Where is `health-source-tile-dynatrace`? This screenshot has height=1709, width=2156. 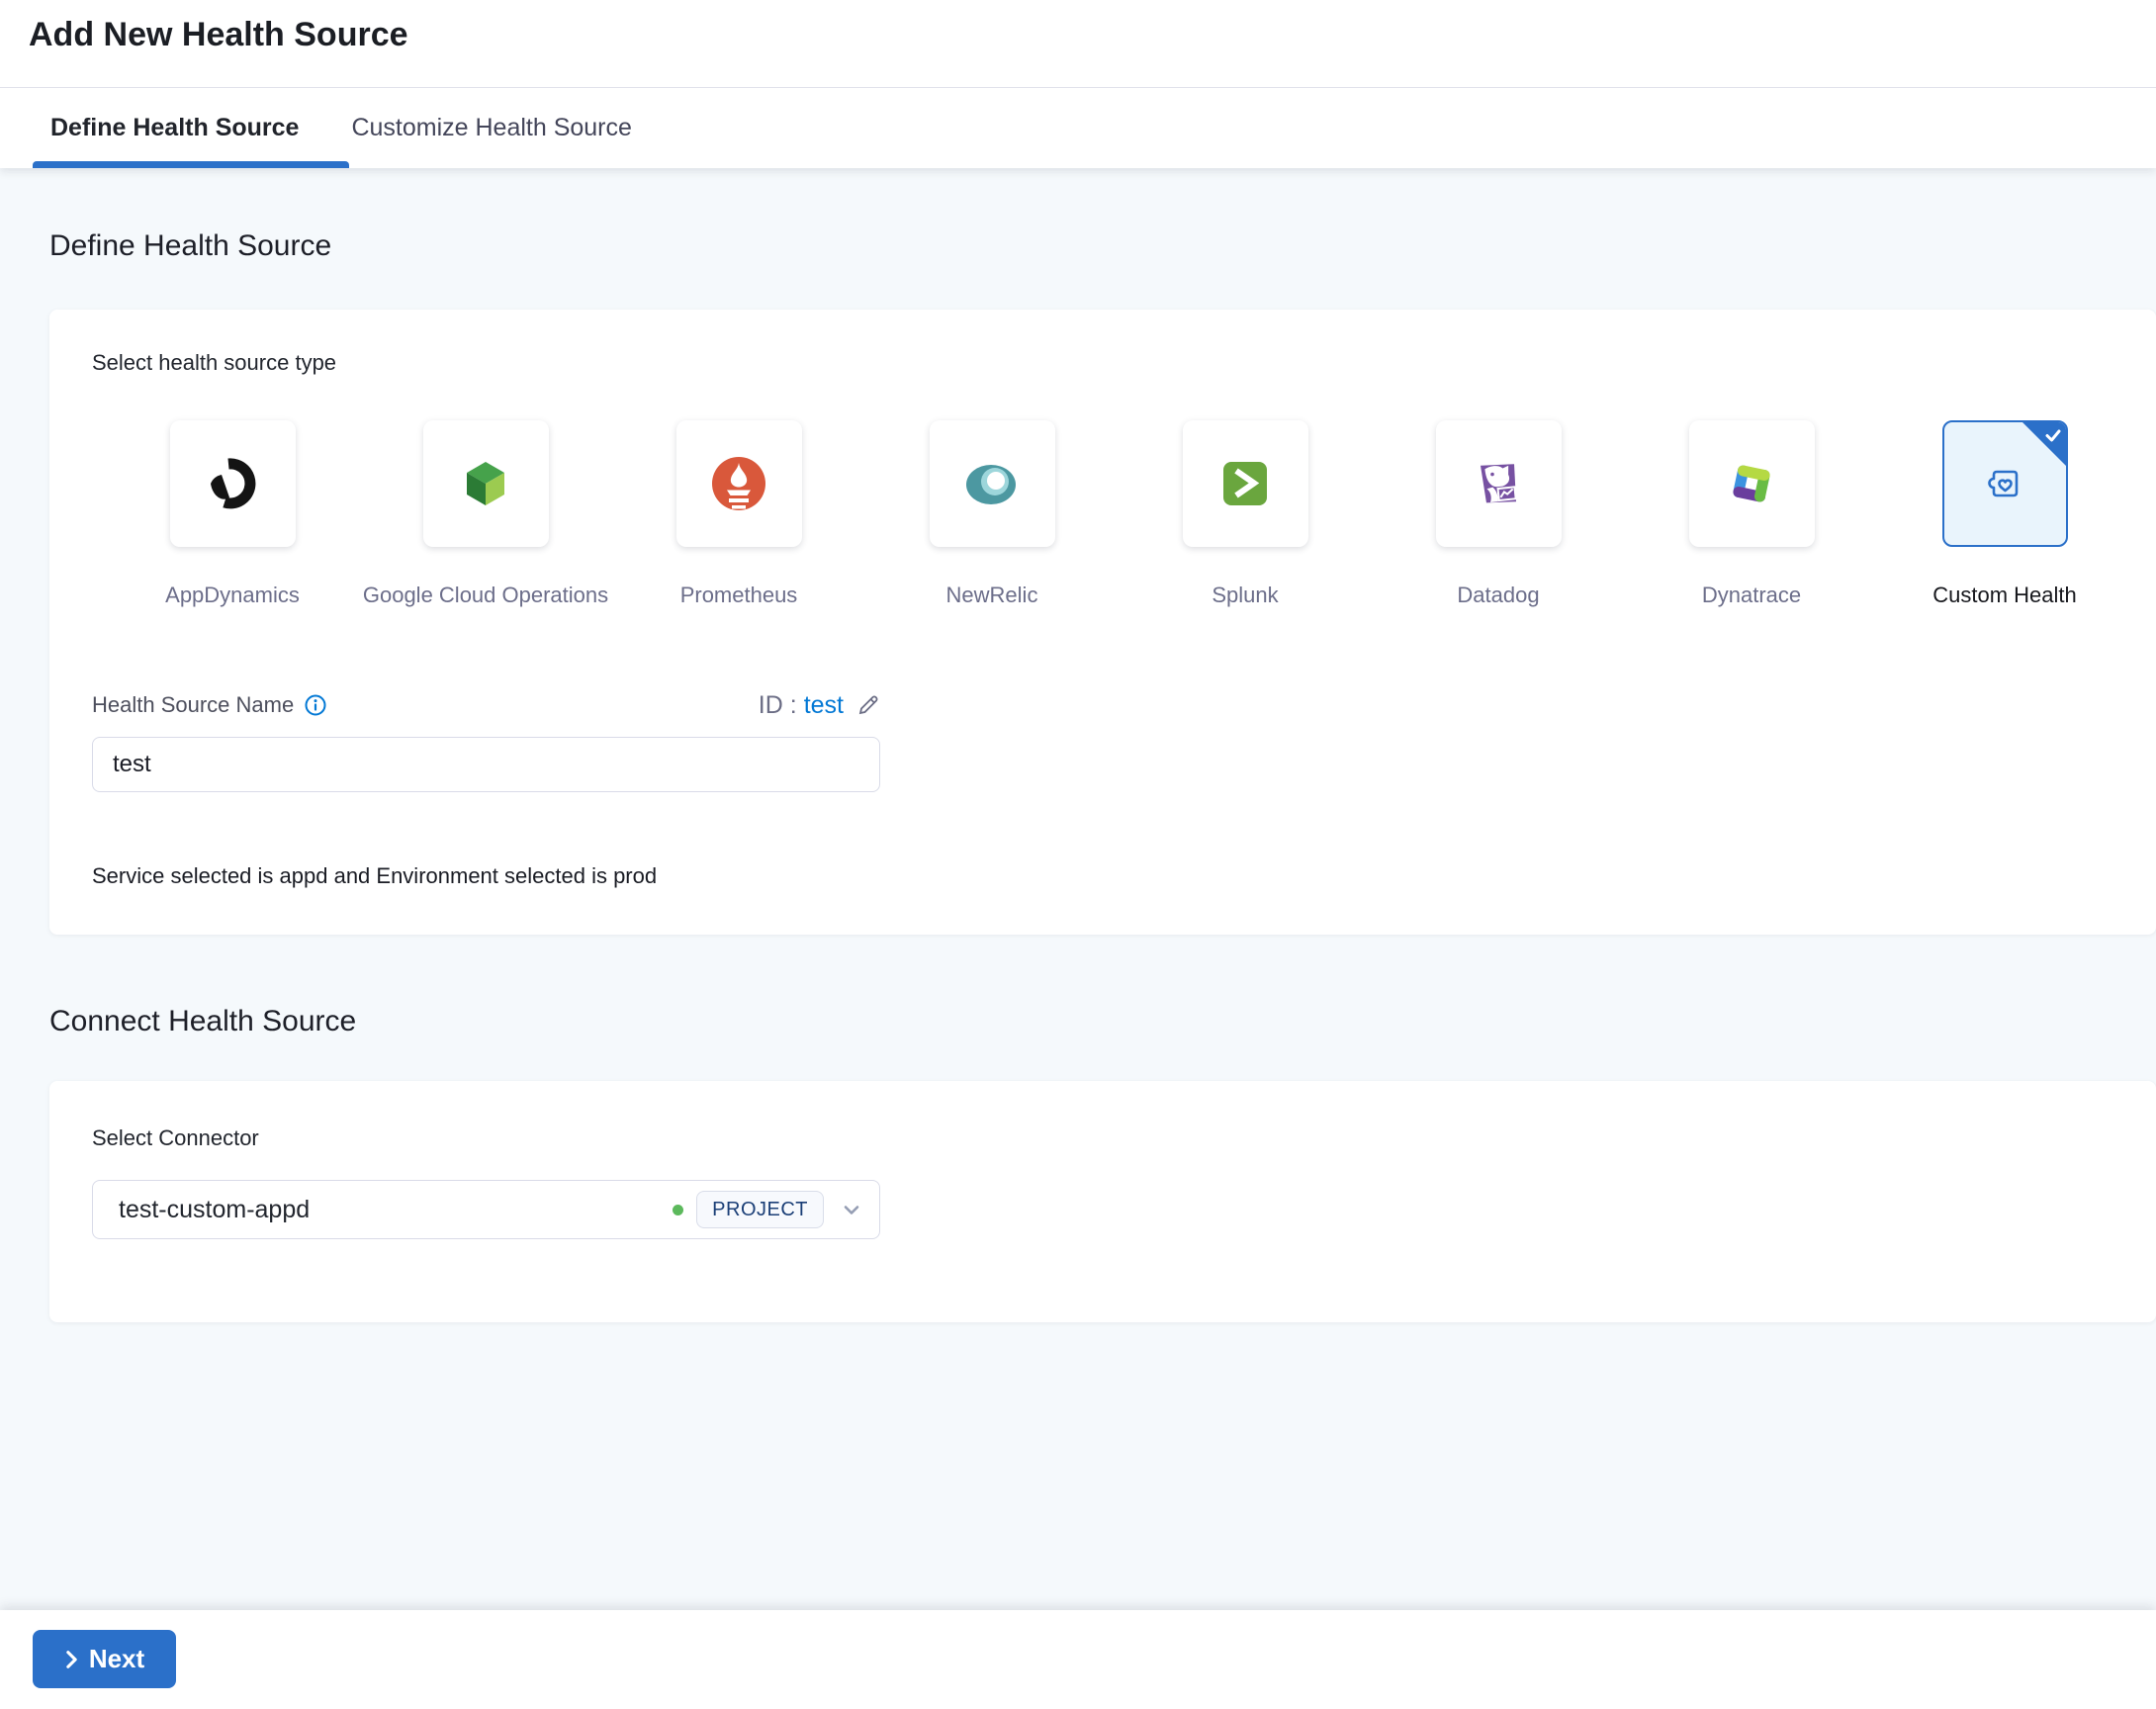 health-source-tile-dynatrace is located at coordinates (1751, 484).